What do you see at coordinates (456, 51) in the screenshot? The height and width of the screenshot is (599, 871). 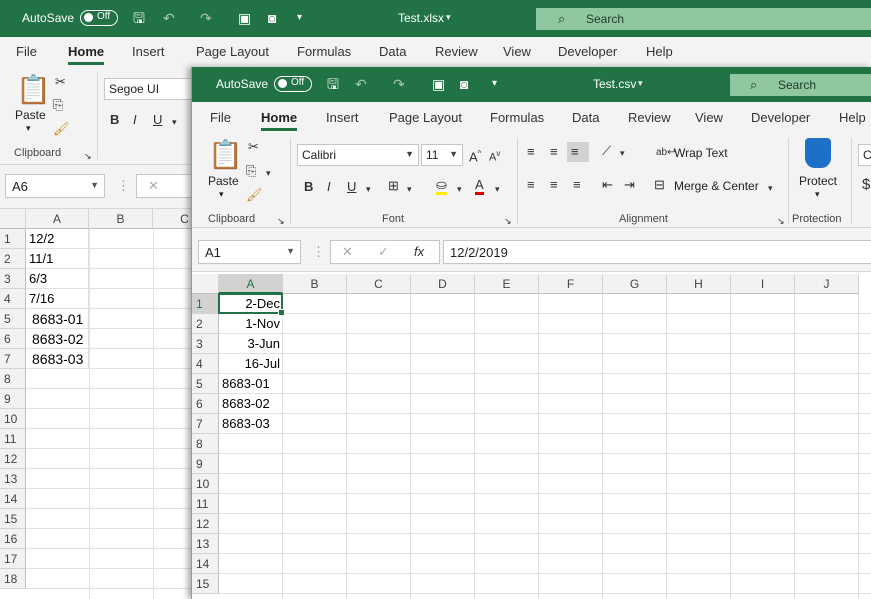 I see `tab-review: Review` at bounding box center [456, 51].